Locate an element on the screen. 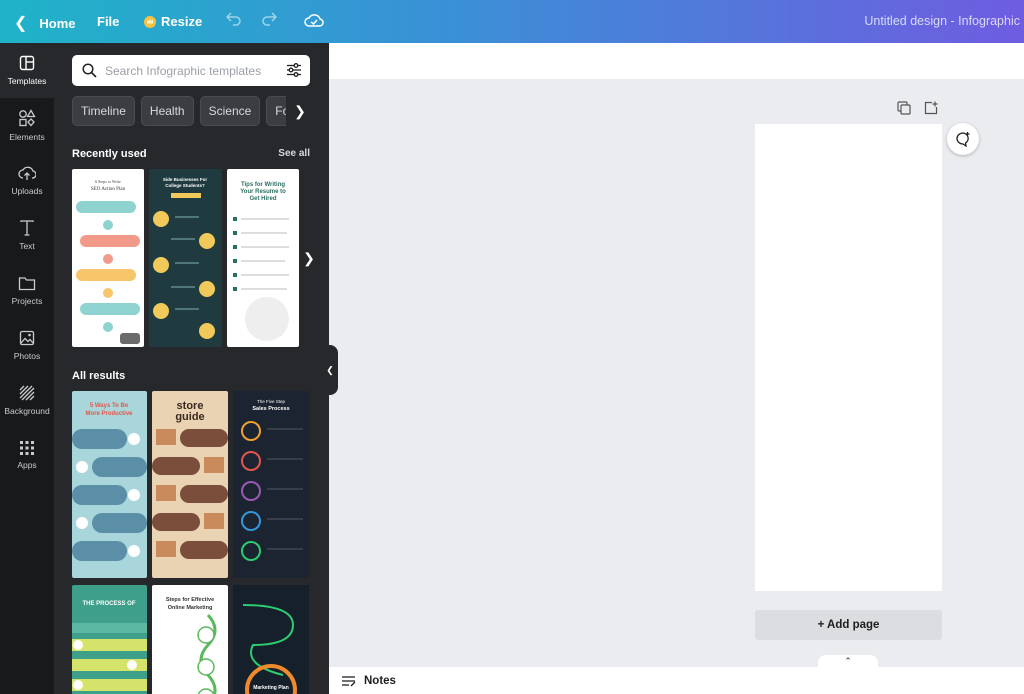 The height and width of the screenshot is (694, 1024). rail-label-background: Background is located at coordinates (27, 411).